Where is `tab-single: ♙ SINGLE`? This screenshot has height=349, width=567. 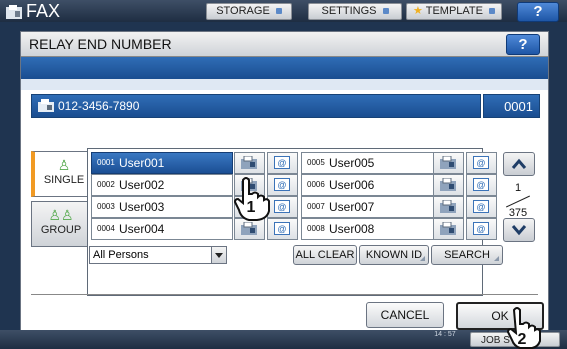
tab-single: ♙ SINGLE is located at coordinates (62, 174).